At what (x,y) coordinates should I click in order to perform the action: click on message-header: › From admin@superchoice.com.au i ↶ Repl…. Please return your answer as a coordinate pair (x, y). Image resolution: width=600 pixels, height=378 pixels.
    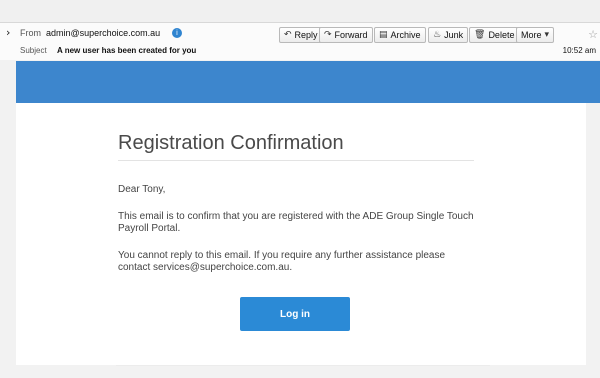
    Looking at the image, I should click on (300, 41).